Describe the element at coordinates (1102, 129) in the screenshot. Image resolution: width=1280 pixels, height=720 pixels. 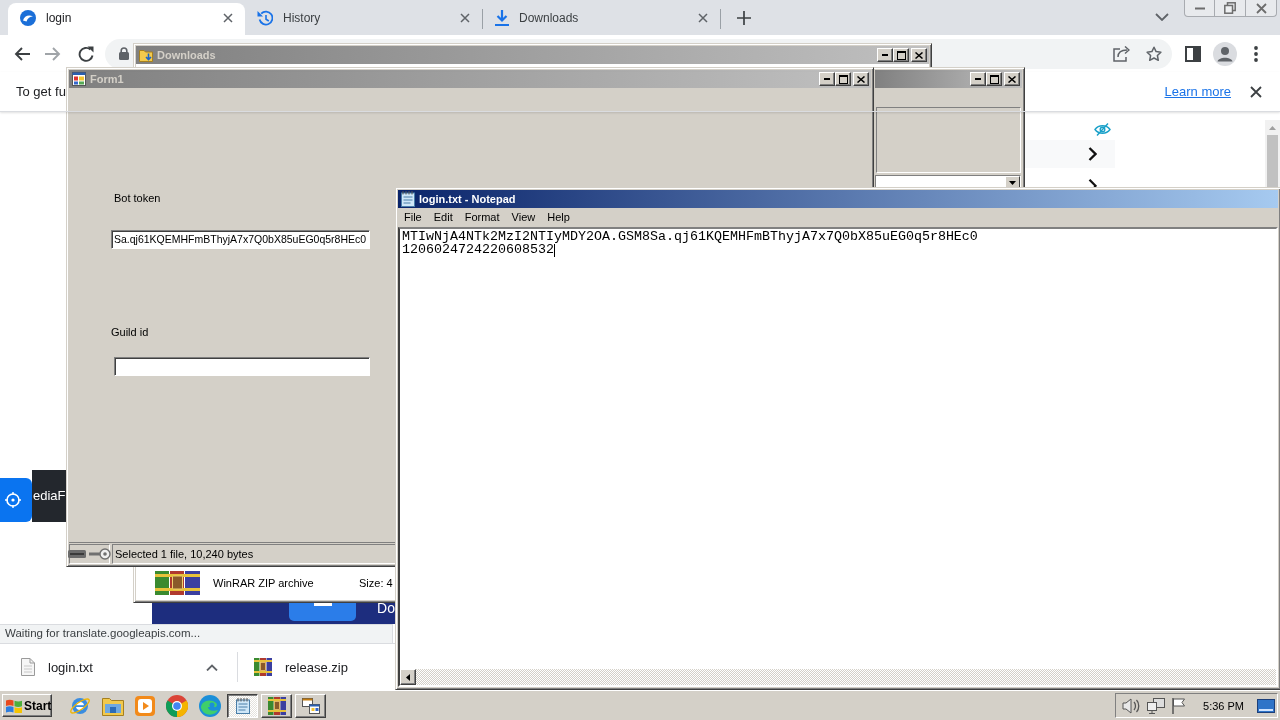
I see `eye-icon` at that location.